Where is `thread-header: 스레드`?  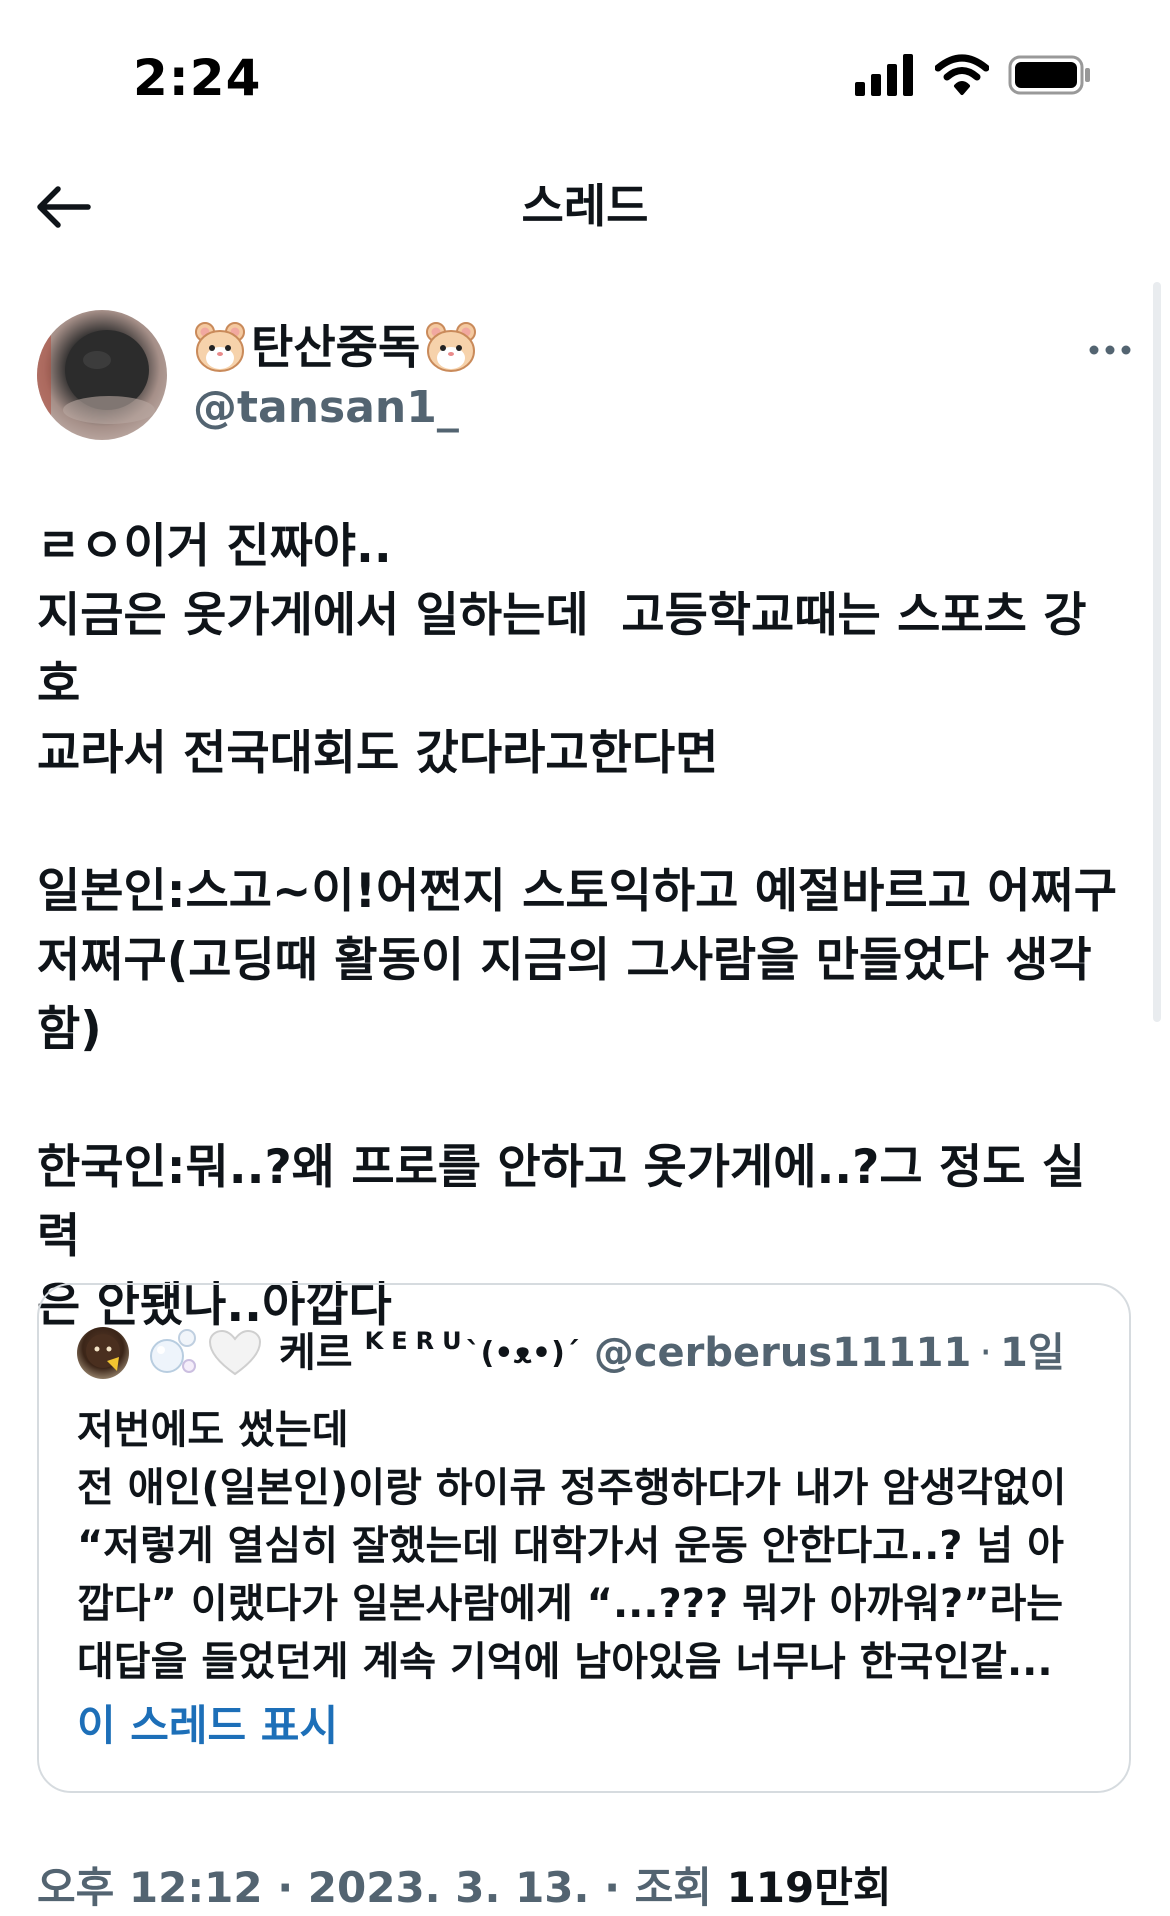
thread-header: 스레드 is located at coordinates (585, 205).